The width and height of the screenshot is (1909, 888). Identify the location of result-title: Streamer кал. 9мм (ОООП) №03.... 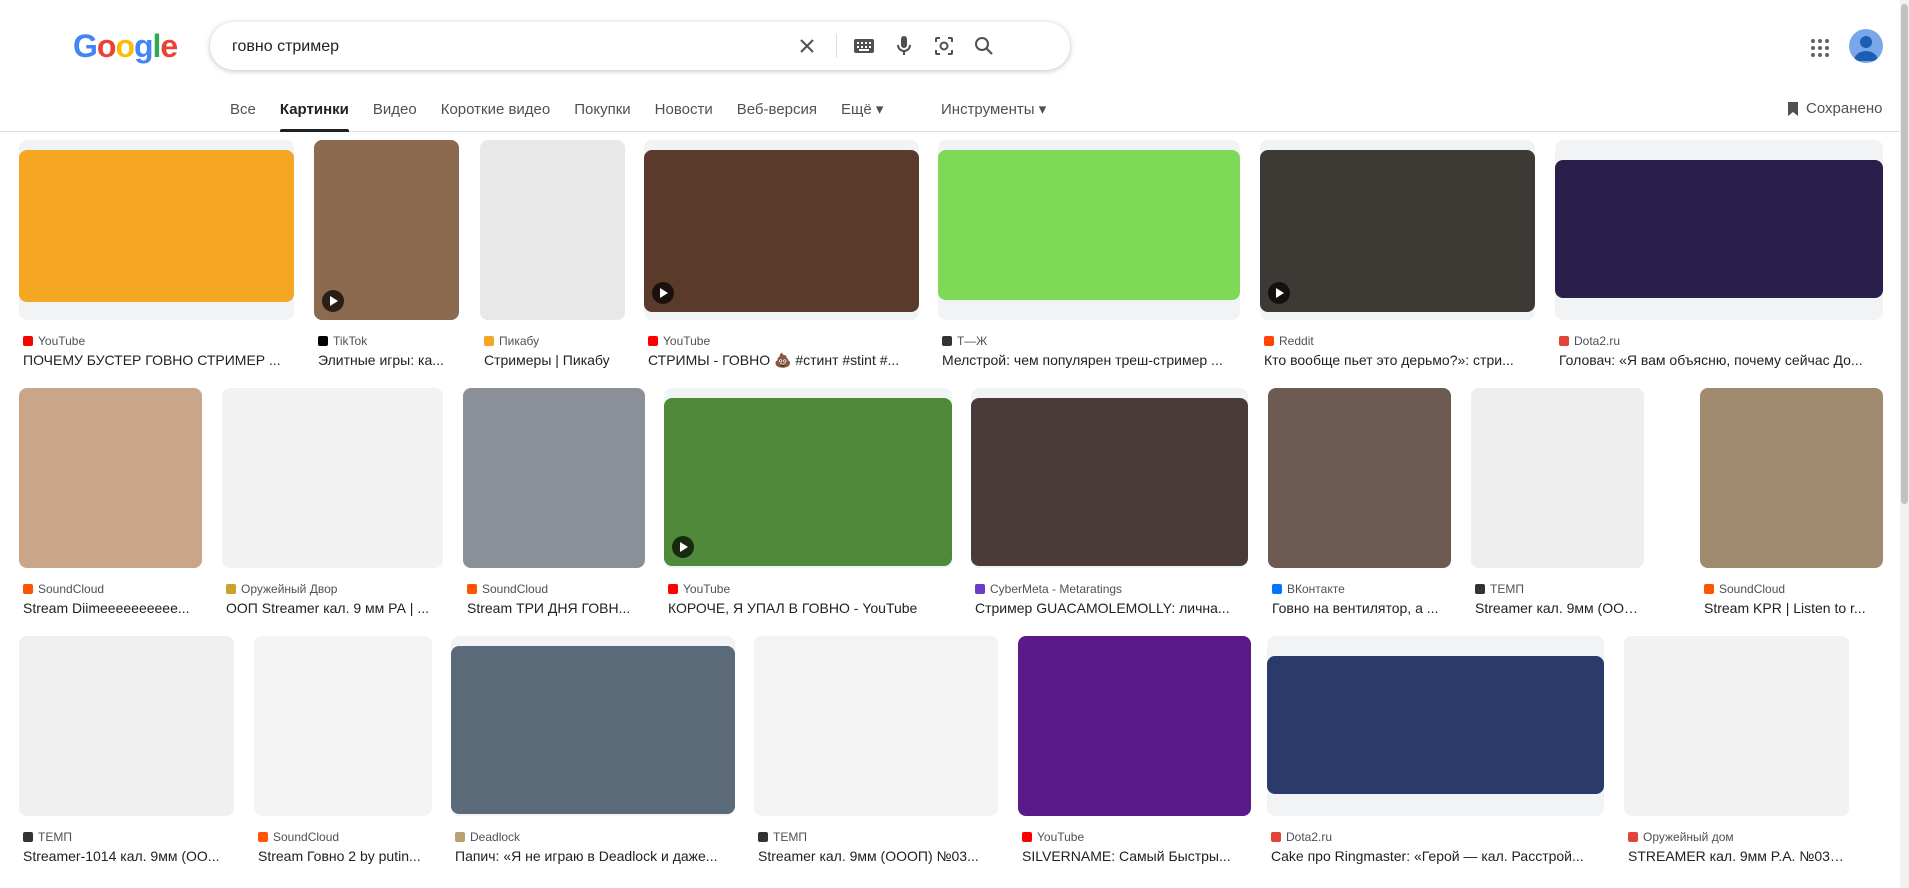
(878, 856).